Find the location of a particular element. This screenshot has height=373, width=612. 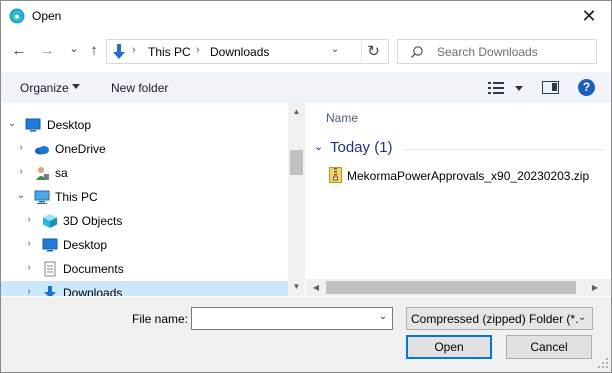

cube-icon is located at coordinates (50, 221).